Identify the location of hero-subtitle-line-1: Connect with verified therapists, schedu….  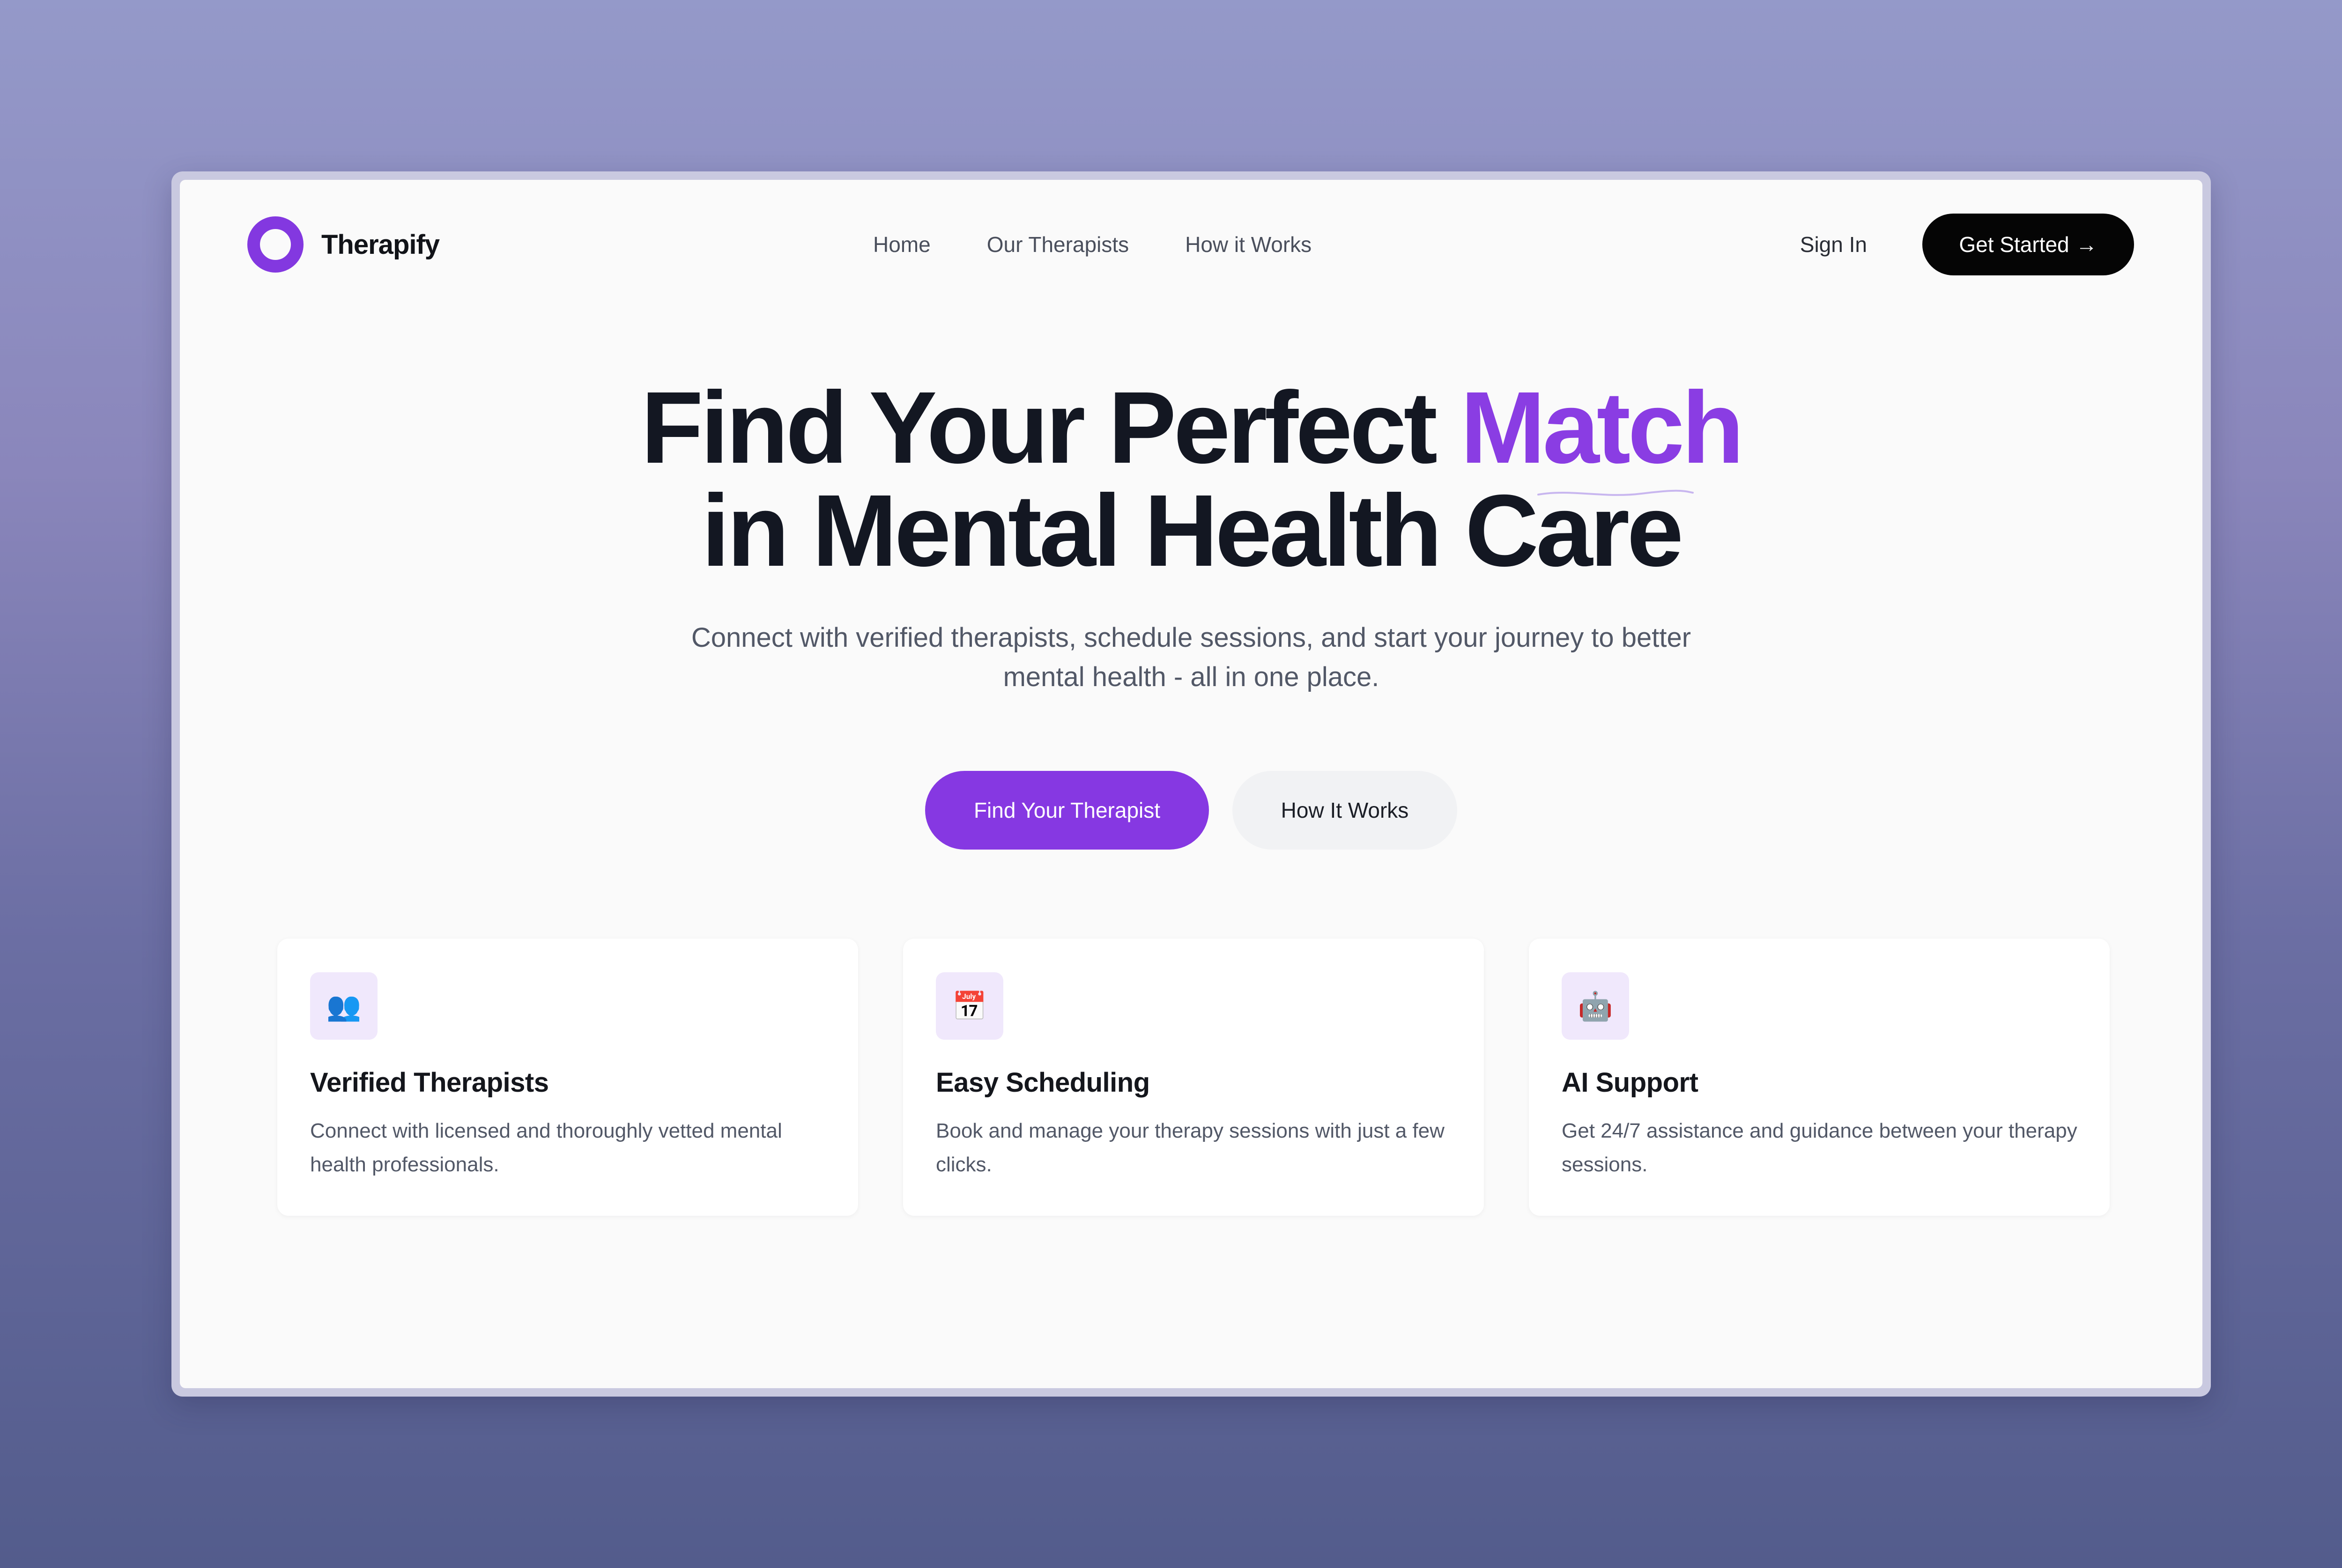
(1191, 637).